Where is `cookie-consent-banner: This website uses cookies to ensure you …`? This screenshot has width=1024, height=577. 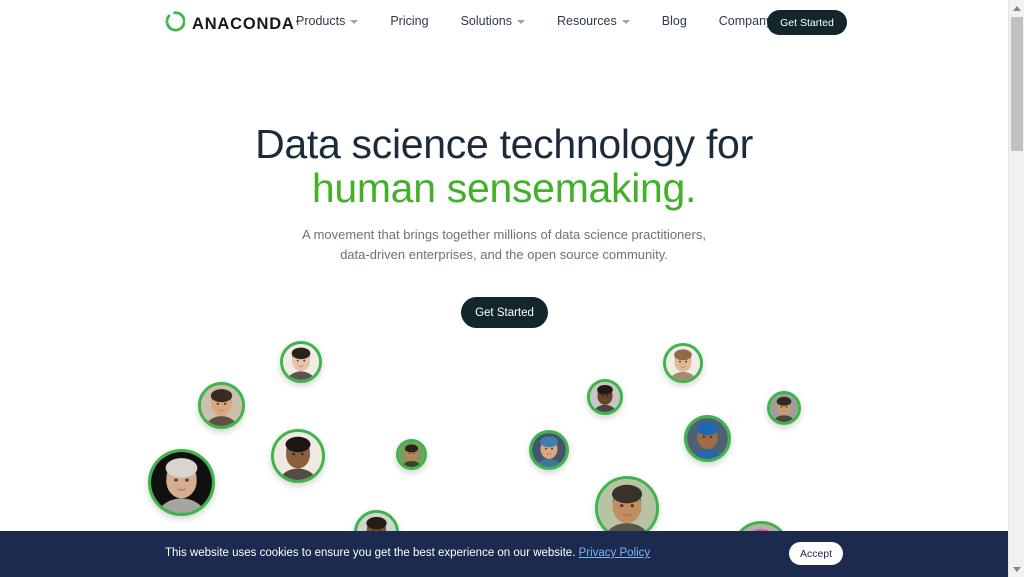 cookie-consent-banner: This website uses cookies to ensure you … is located at coordinates (504, 554).